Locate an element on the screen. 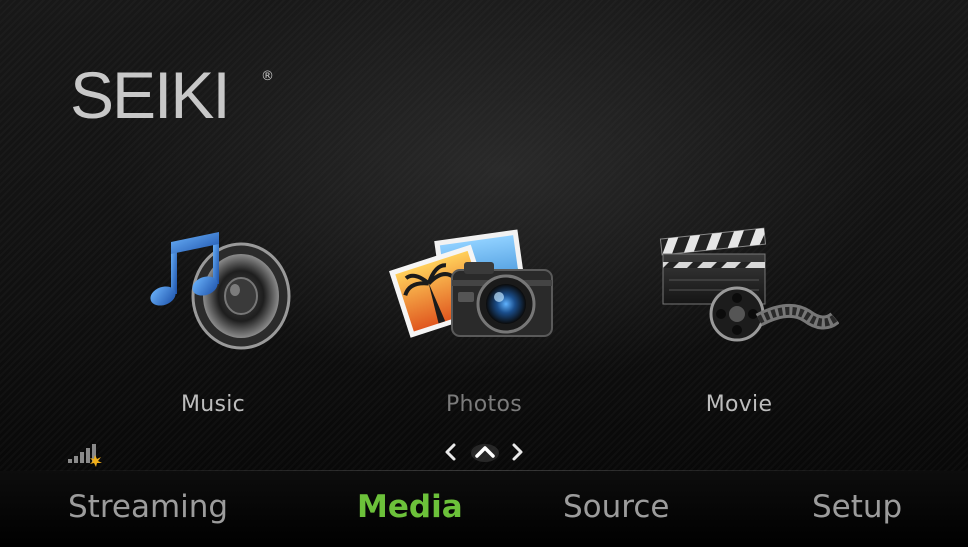 This screenshot has width=968, height=547. tile-movie: Movie is located at coordinates (739, 325).